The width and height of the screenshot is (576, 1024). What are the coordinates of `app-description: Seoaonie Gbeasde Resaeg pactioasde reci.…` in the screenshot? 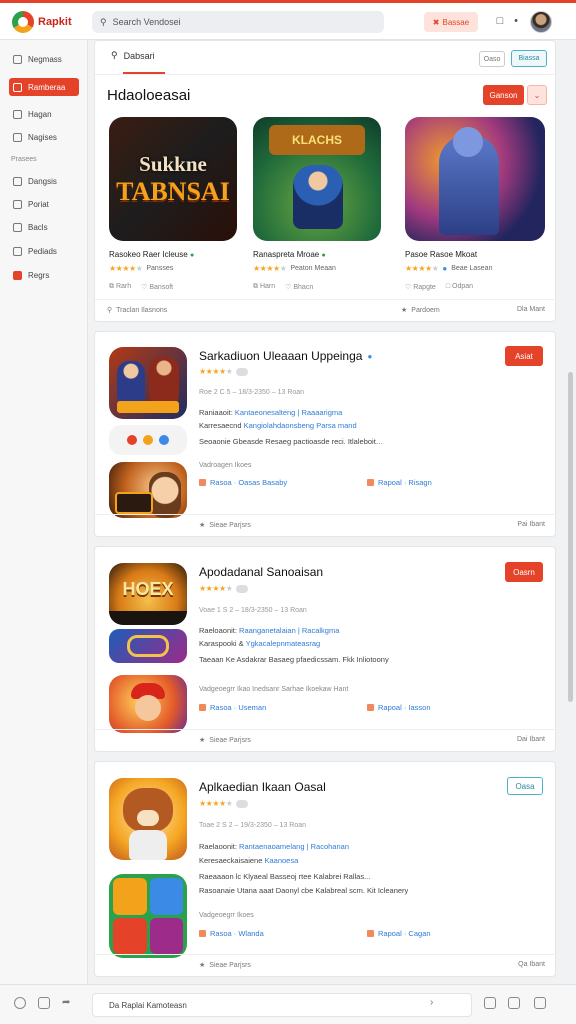 It's located at (291, 441).